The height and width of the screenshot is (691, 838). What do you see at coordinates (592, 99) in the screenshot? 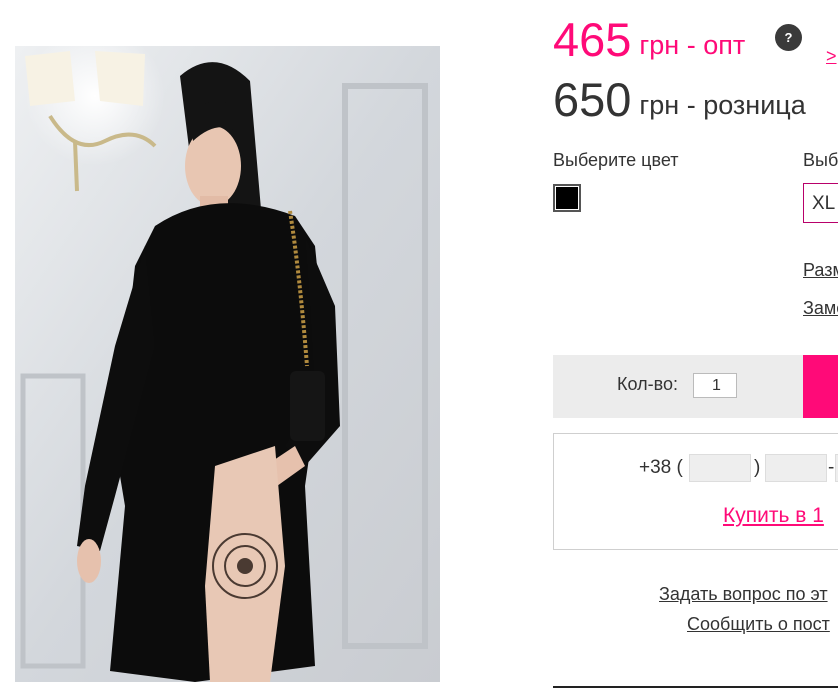
I see `retail-price-value: 650` at bounding box center [592, 99].